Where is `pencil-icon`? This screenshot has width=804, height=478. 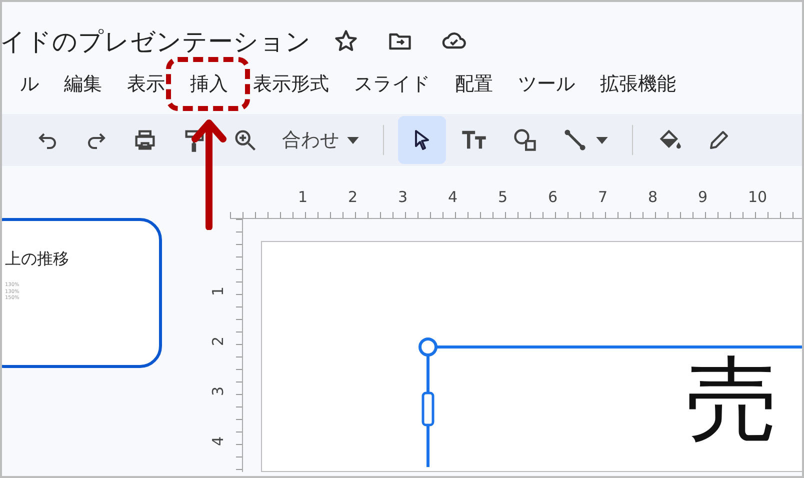 pencil-icon is located at coordinates (719, 140).